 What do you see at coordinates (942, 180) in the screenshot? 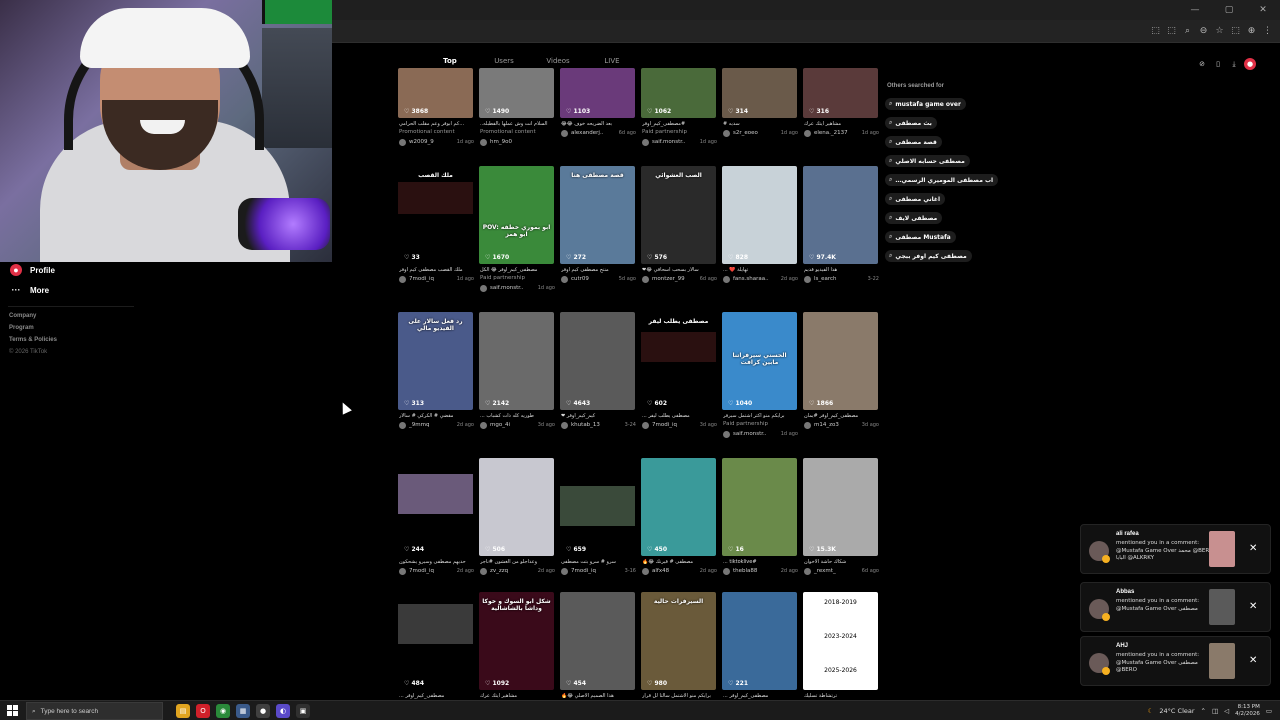
I see `search-suggestion-chip: ⌕ …اب مصطفى الموميري الرسمي` at bounding box center [942, 180].